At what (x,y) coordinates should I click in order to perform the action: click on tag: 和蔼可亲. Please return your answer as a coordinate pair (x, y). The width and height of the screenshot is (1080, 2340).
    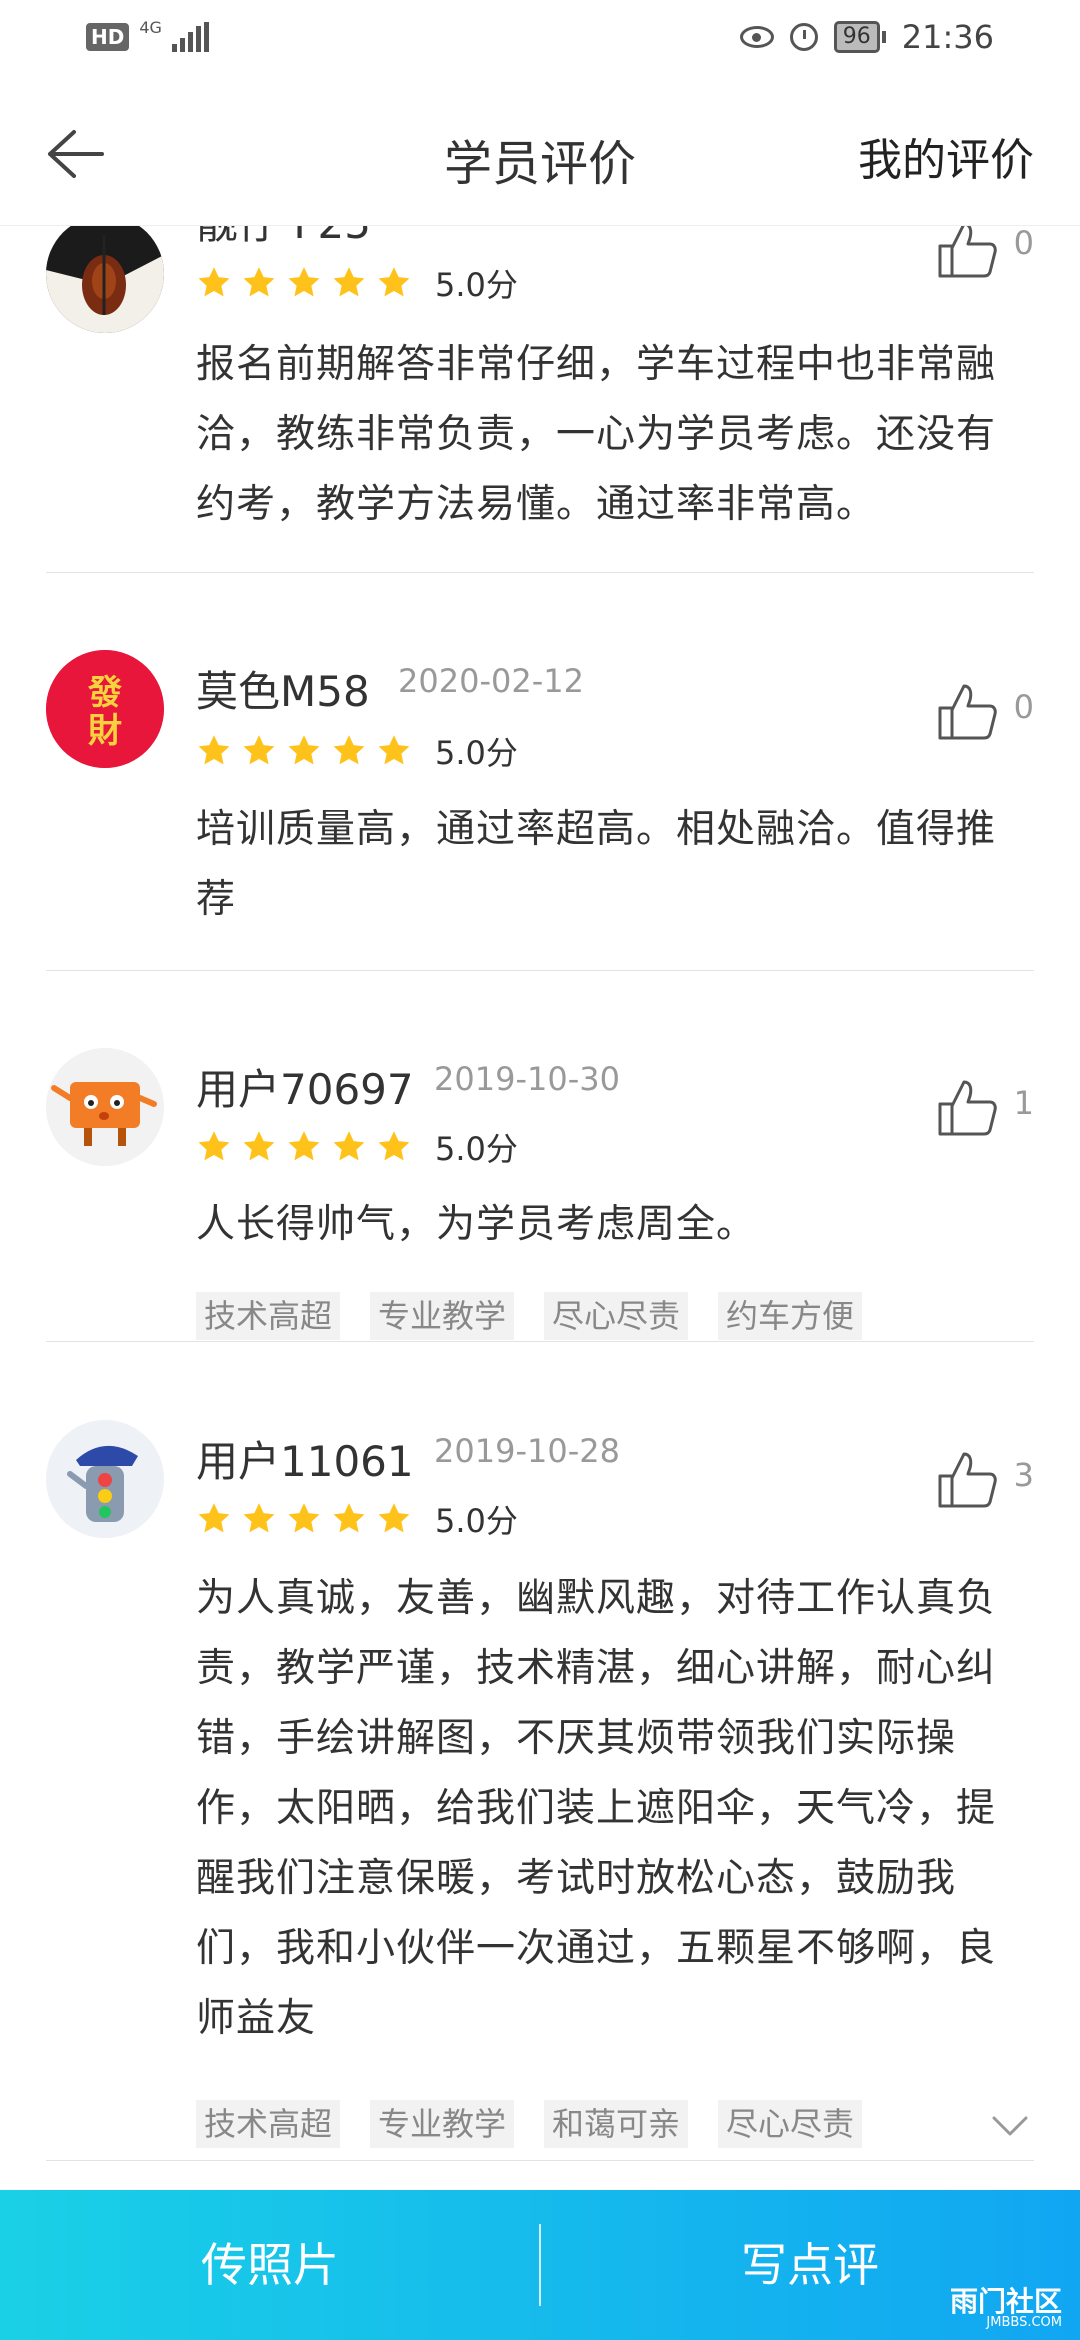
    Looking at the image, I should click on (616, 2124).